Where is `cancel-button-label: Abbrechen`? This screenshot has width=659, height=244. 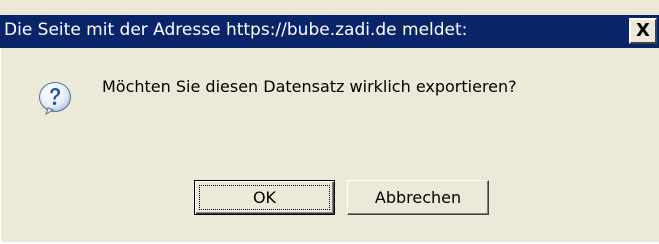 cancel-button-label: Abbrechen is located at coordinates (418, 197).